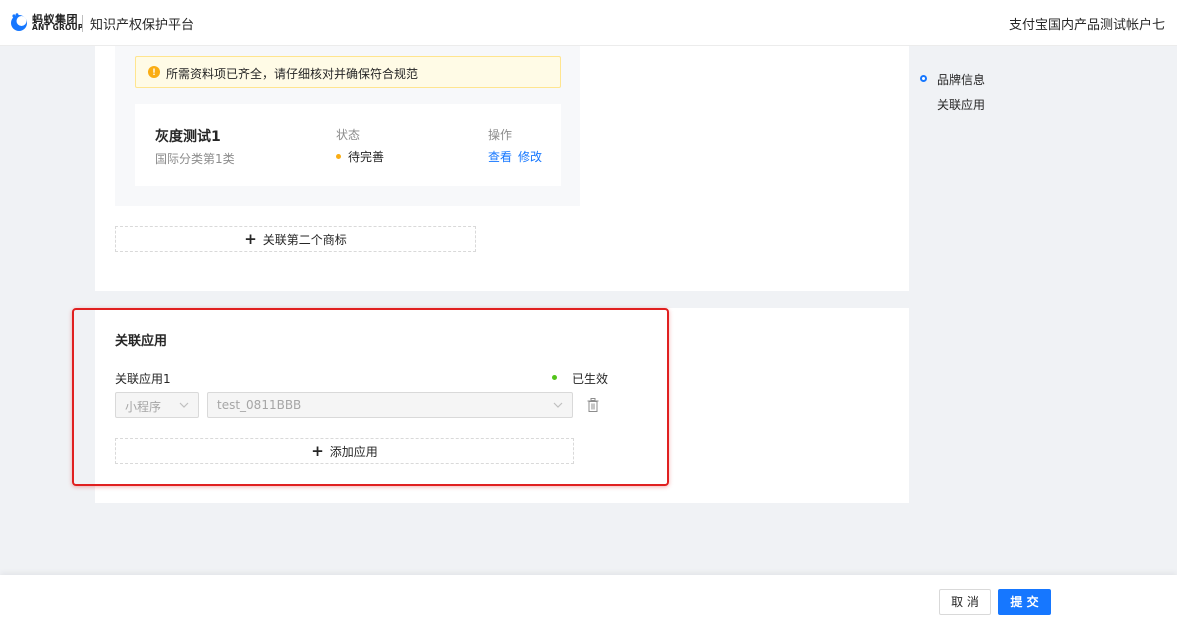  I want to click on ant-logo-icon, so click(19, 22).